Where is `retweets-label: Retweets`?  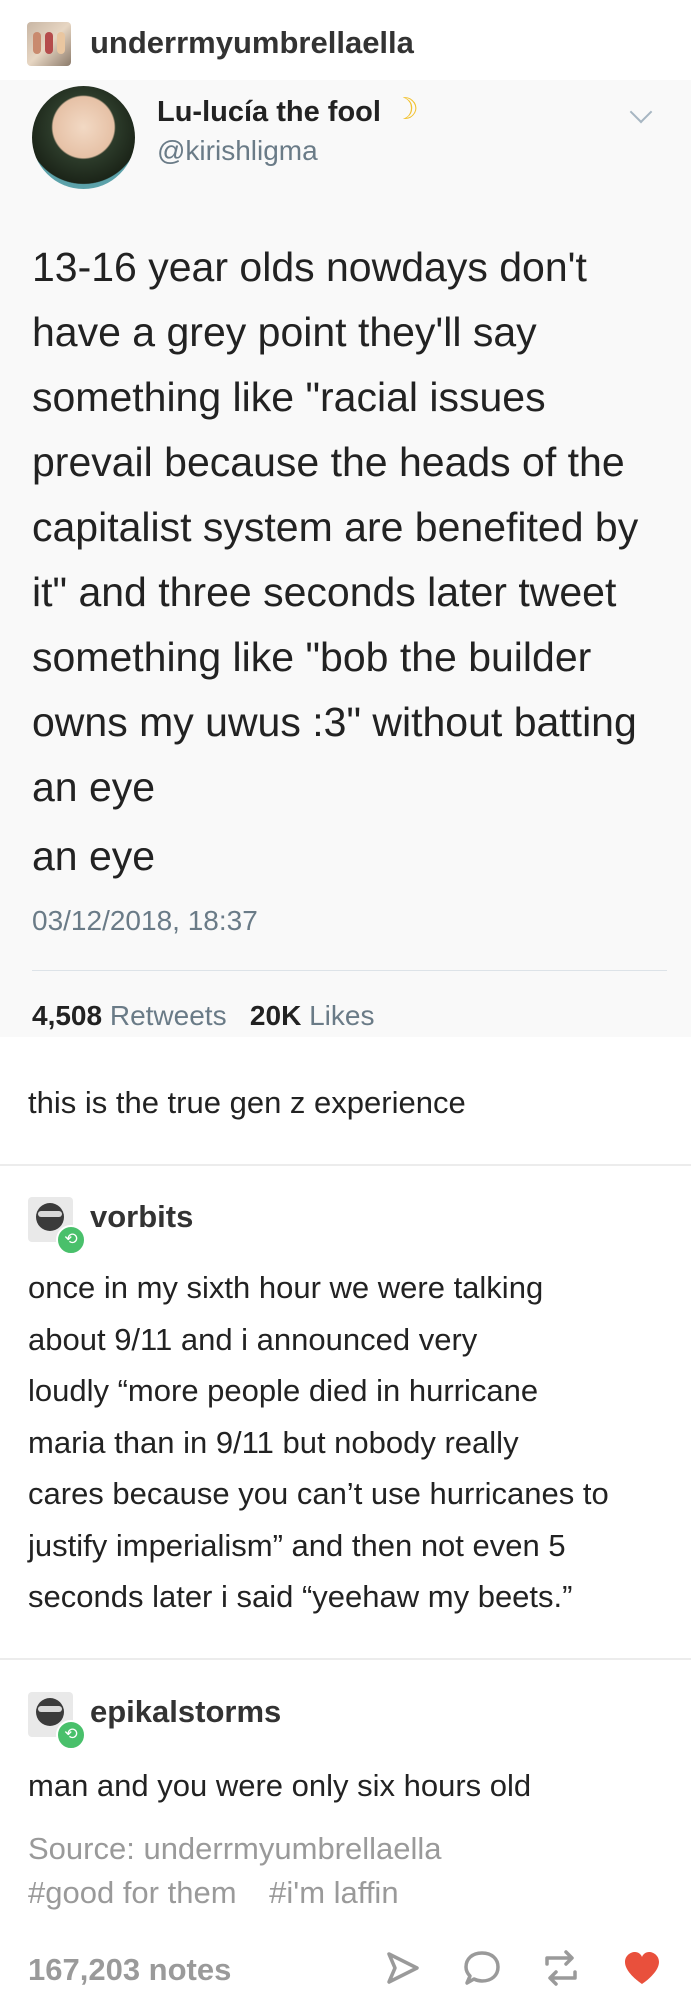 retweets-label: Retweets is located at coordinates (168, 1015).